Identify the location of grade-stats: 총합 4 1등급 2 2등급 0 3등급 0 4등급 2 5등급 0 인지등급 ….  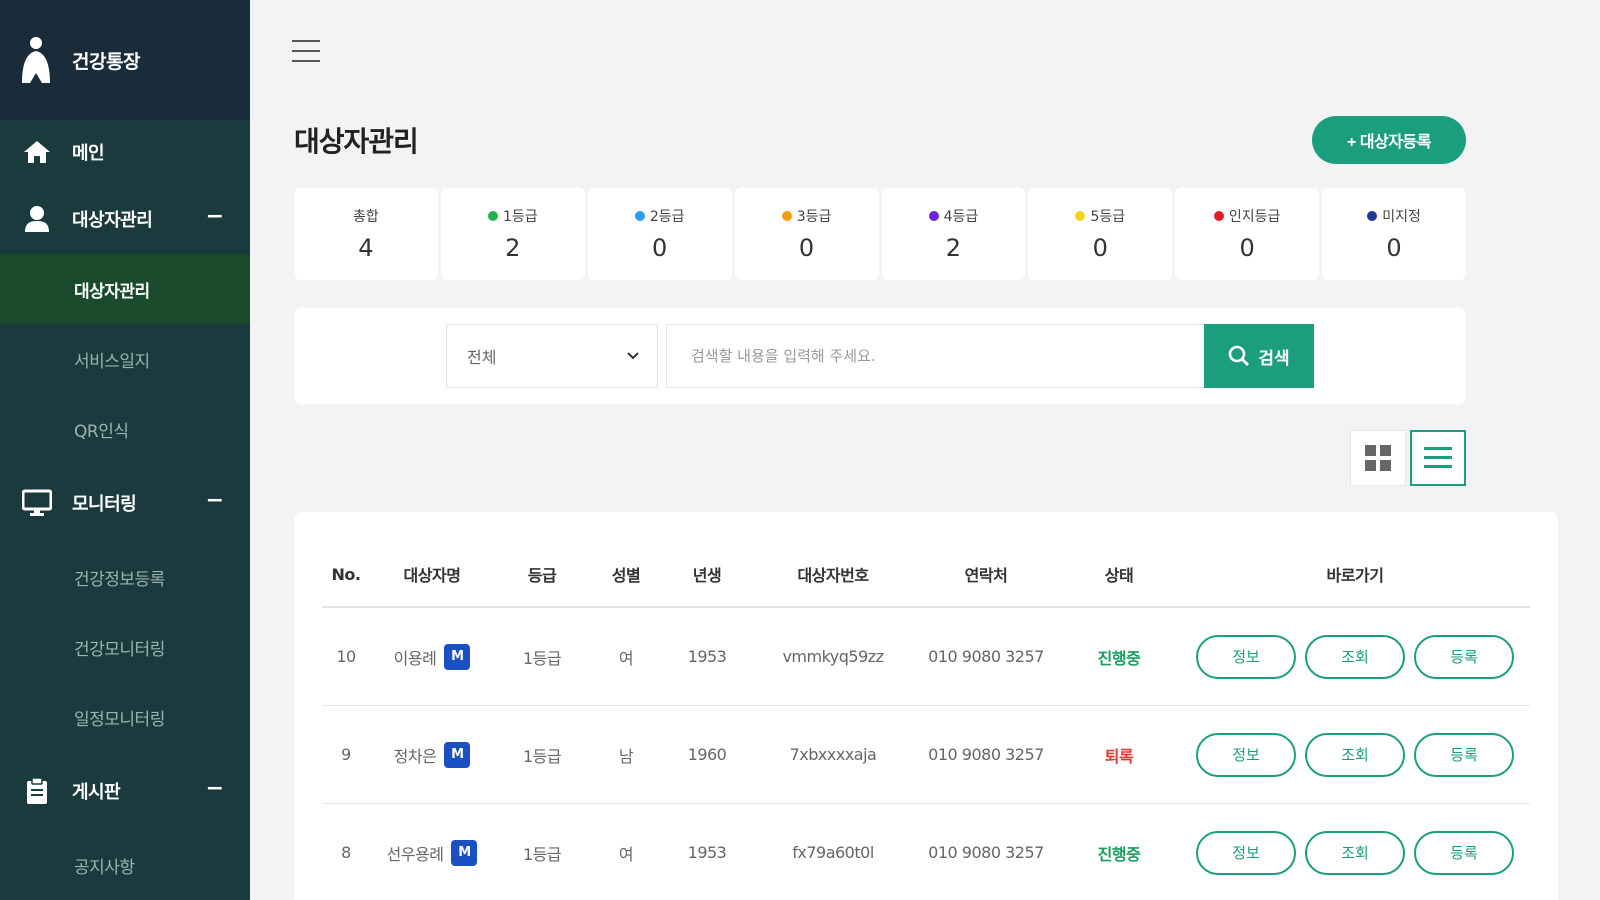
(880, 234).